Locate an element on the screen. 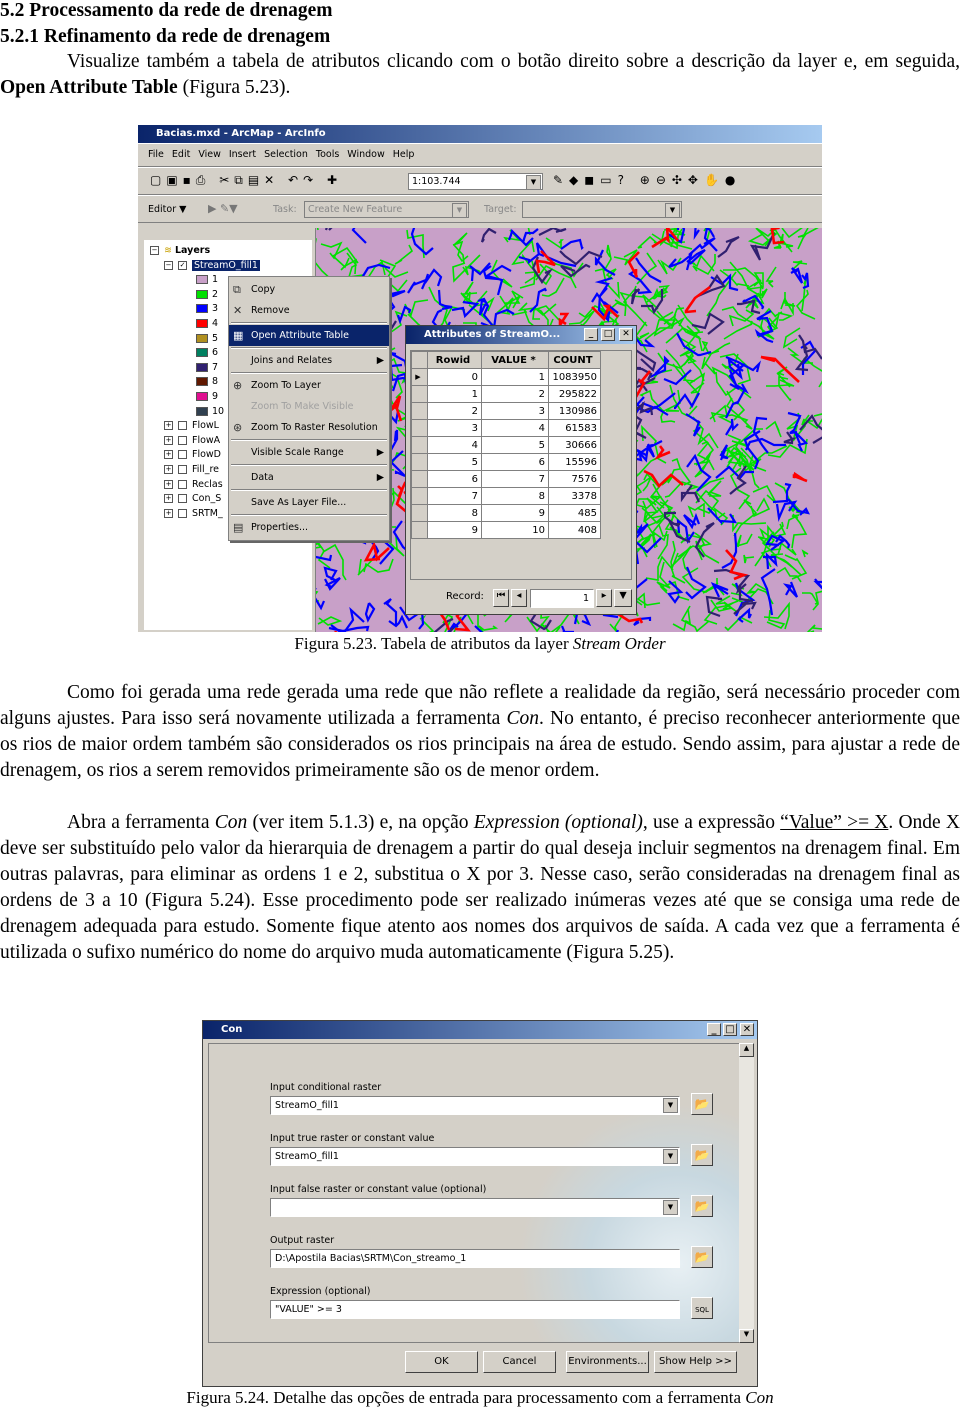  table-cell: 408 is located at coordinates (574, 530).